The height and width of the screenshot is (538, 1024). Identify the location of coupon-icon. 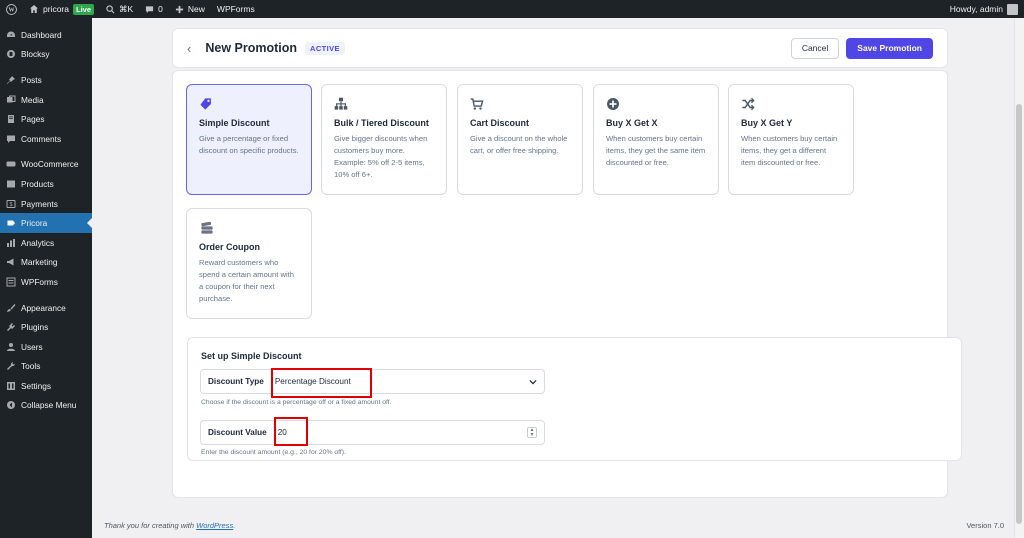
(207, 227).